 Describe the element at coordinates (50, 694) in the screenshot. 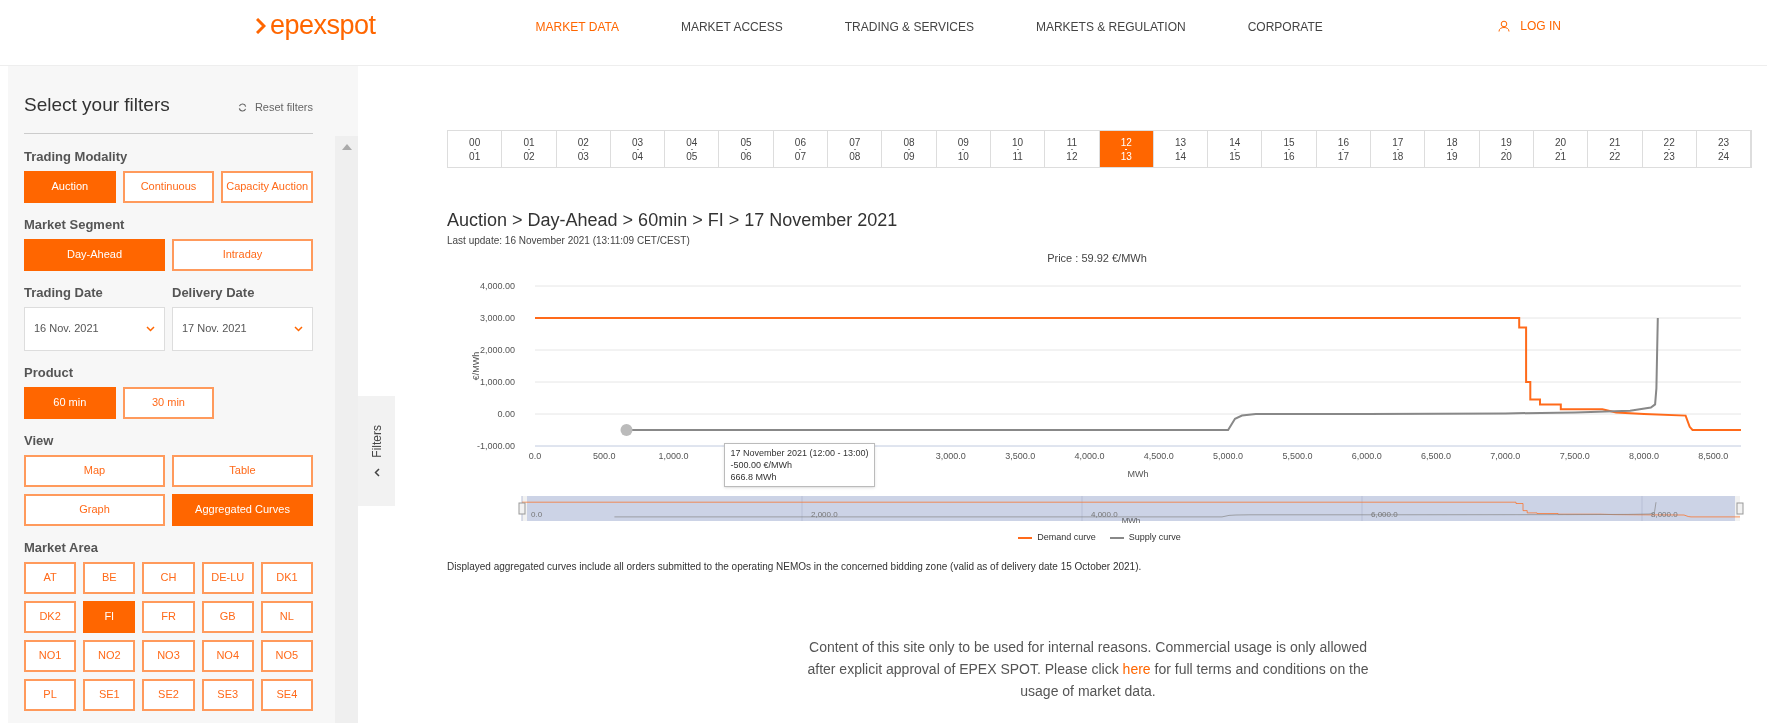

I see `filter-option: PL` at that location.